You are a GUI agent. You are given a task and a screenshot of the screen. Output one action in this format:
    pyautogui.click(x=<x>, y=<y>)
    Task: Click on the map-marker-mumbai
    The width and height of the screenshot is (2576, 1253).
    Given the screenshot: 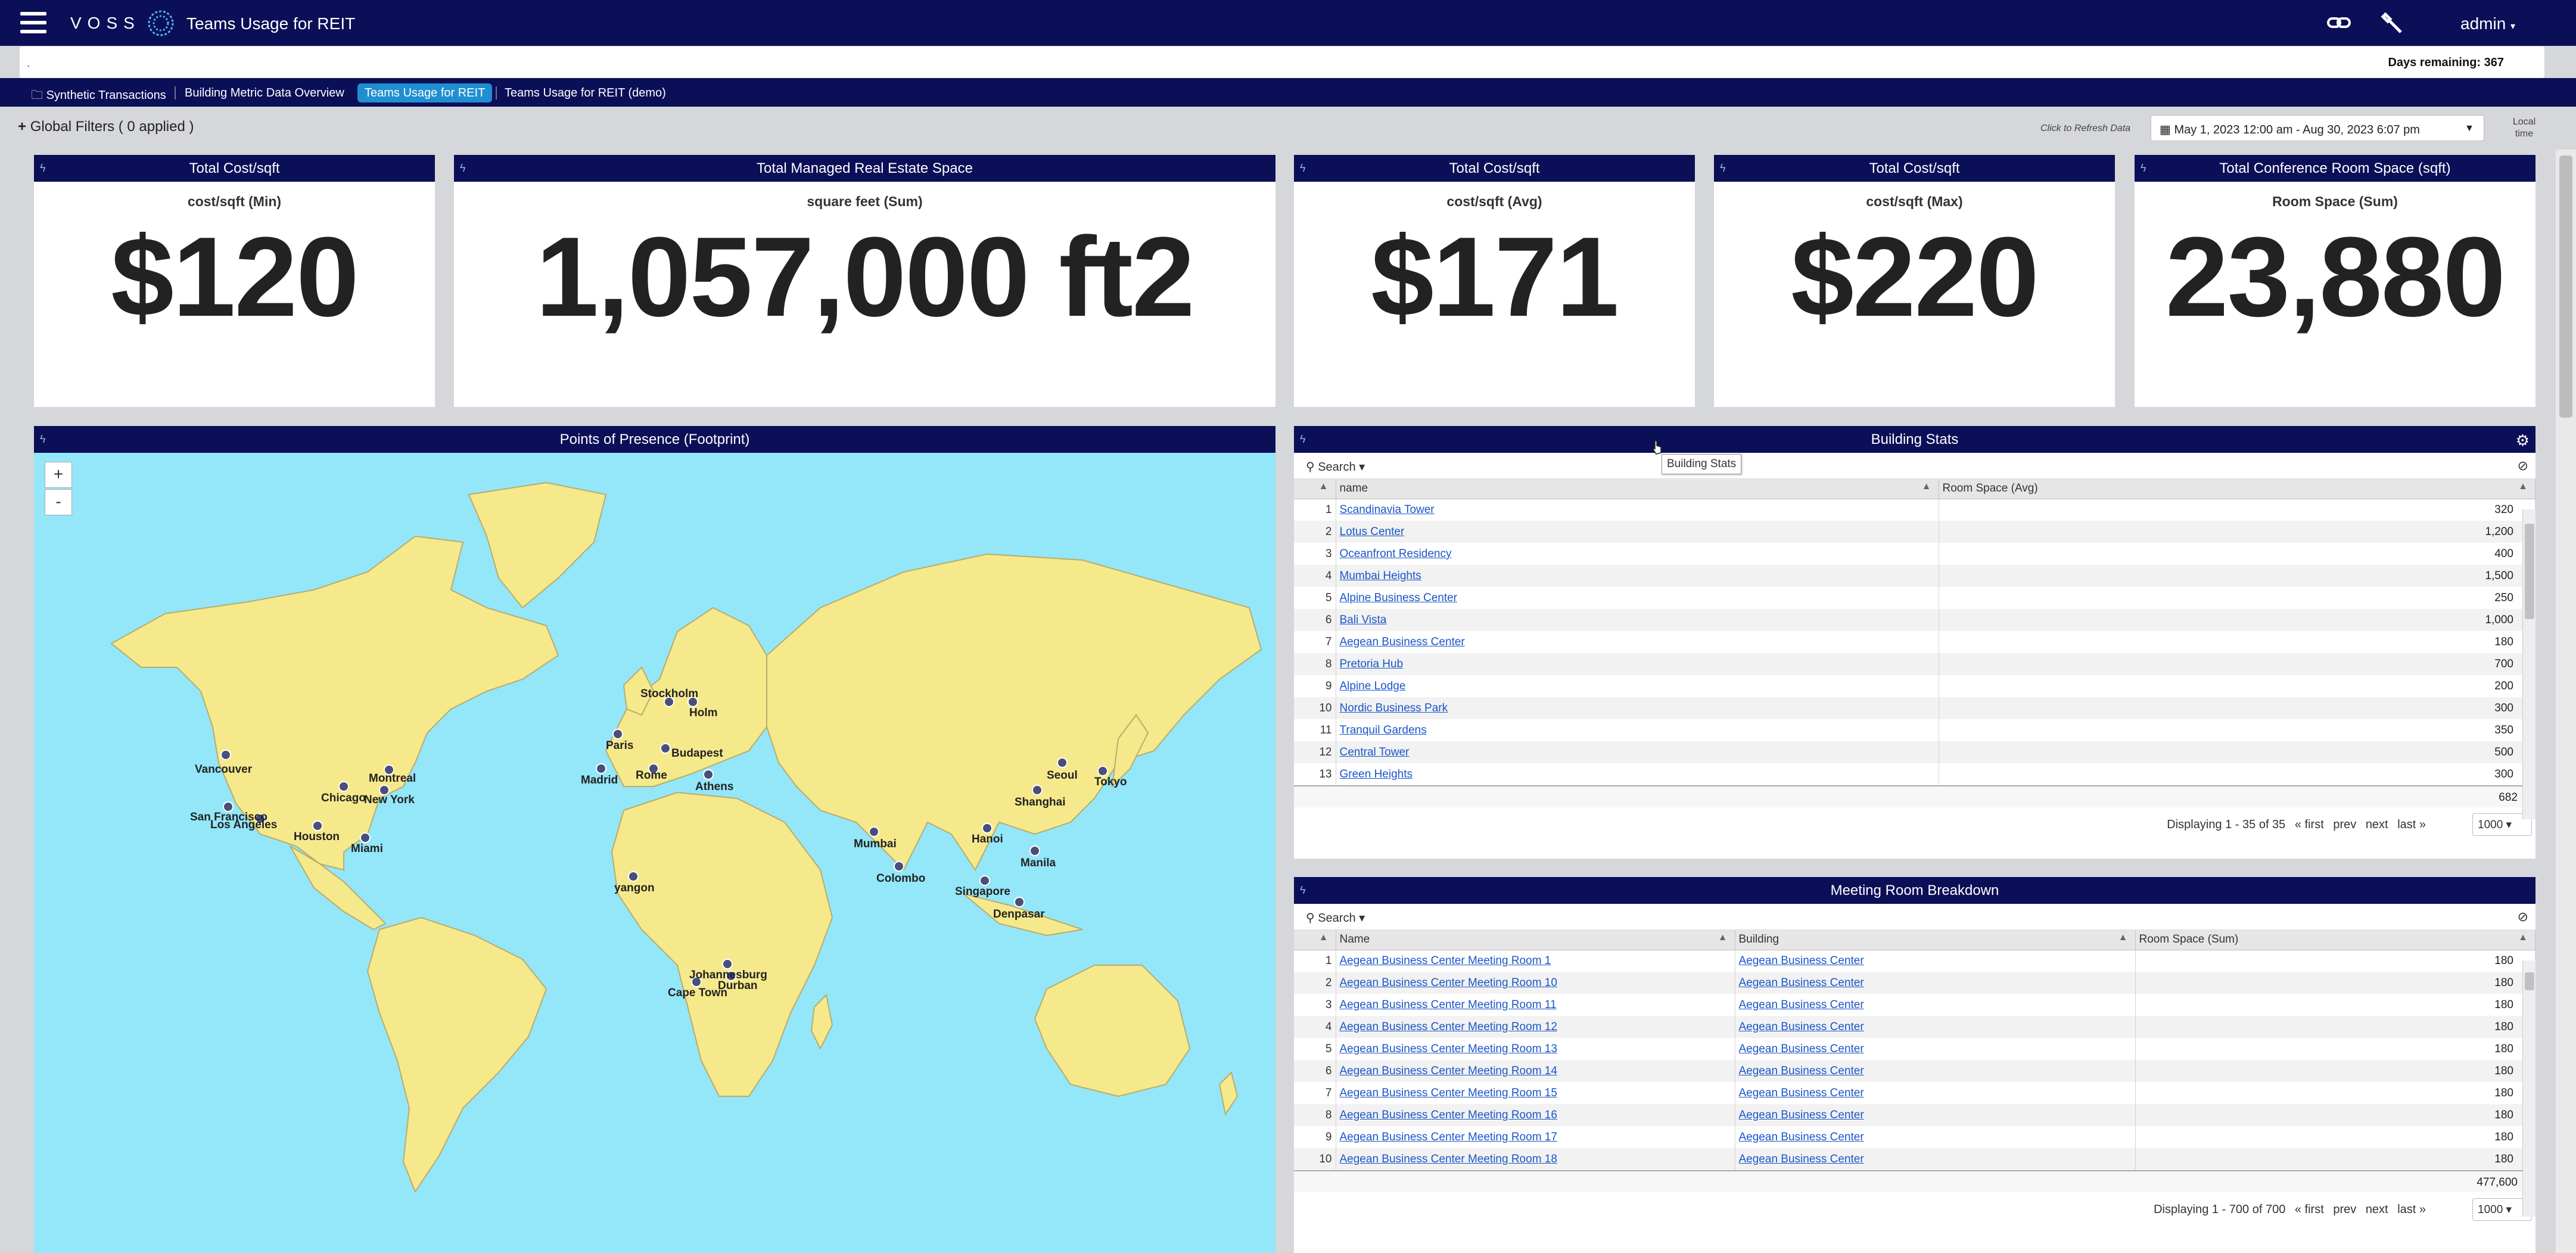 What is the action you would take?
    pyautogui.click(x=874, y=832)
    